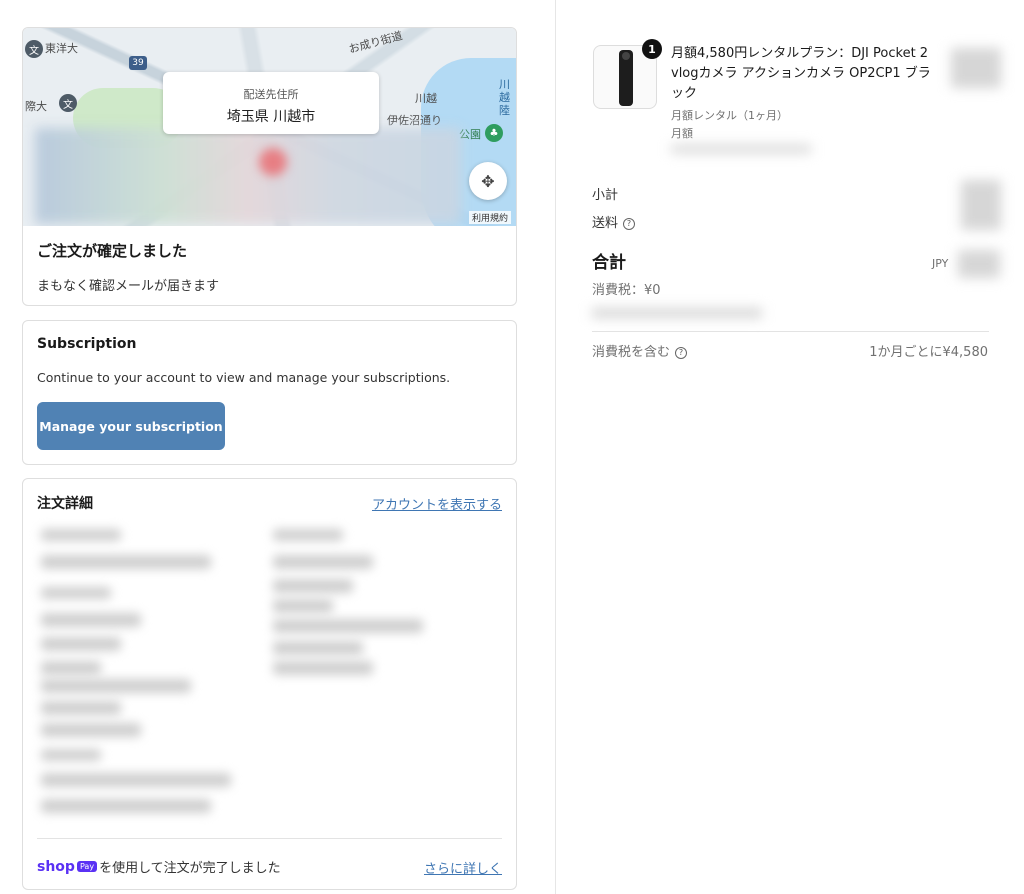 The height and width of the screenshot is (894, 1024). What do you see at coordinates (626, 56) in the screenshot?
I see `camera-lens` at bounding box center [626, 56].